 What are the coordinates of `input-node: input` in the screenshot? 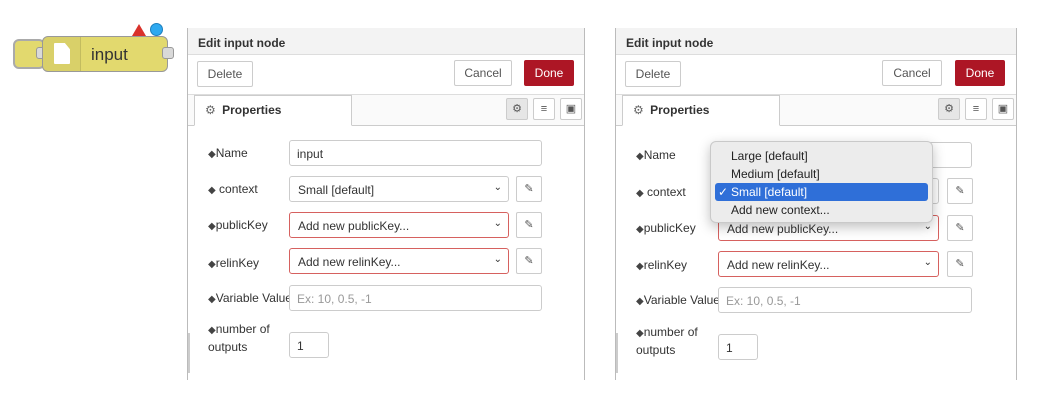 It's located at (105, 54).